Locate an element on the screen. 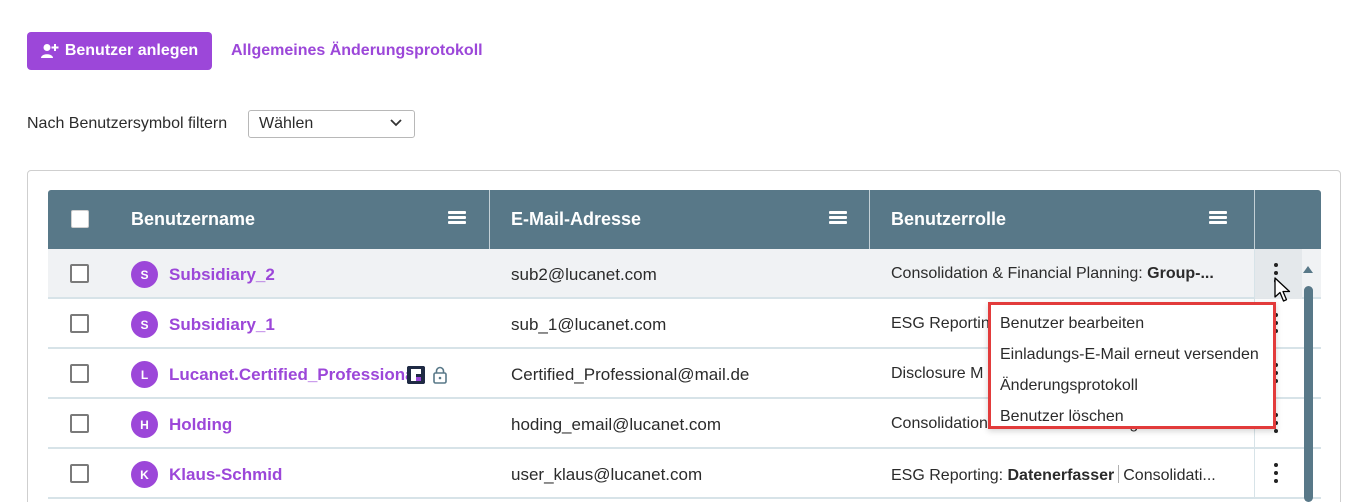 Image resolution: width=1364 pixels, height=502 pixels. role-separator is located at coordinates (1119, 474).